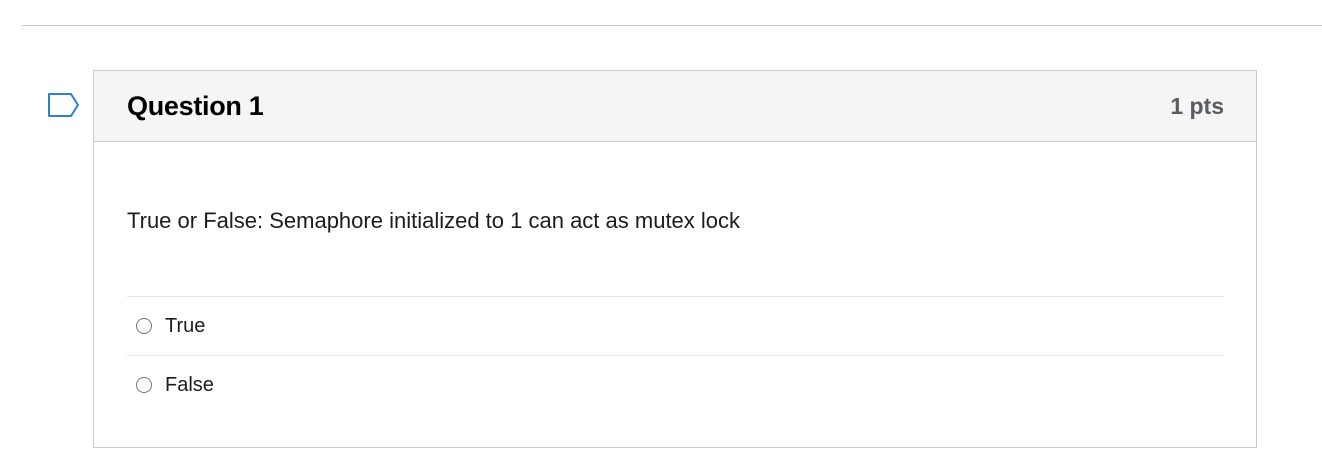 The width and height of the screenshot is (1322, 462). I want to click on answer-label: True, so click(185, 325).